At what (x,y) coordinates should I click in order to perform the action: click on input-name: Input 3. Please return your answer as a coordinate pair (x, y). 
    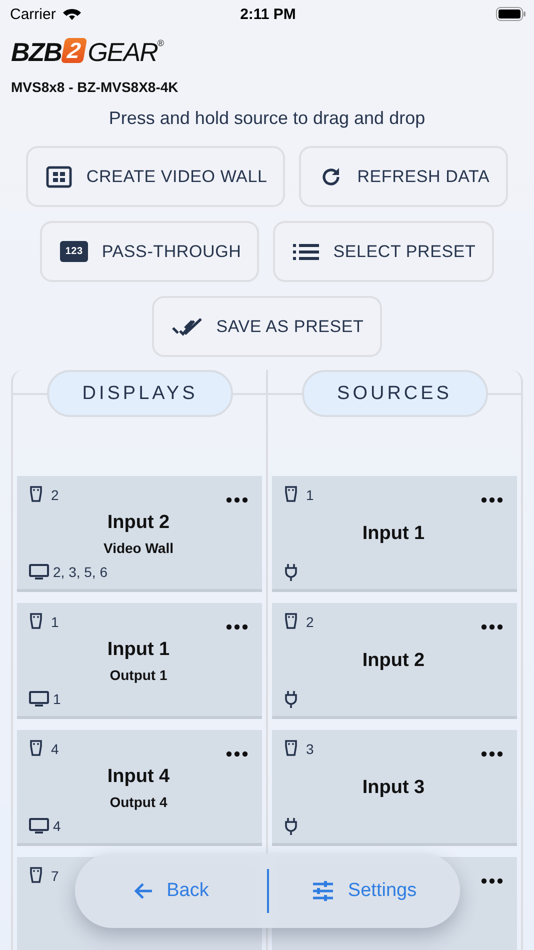
    Looking at the image, I should click on (393, 787).